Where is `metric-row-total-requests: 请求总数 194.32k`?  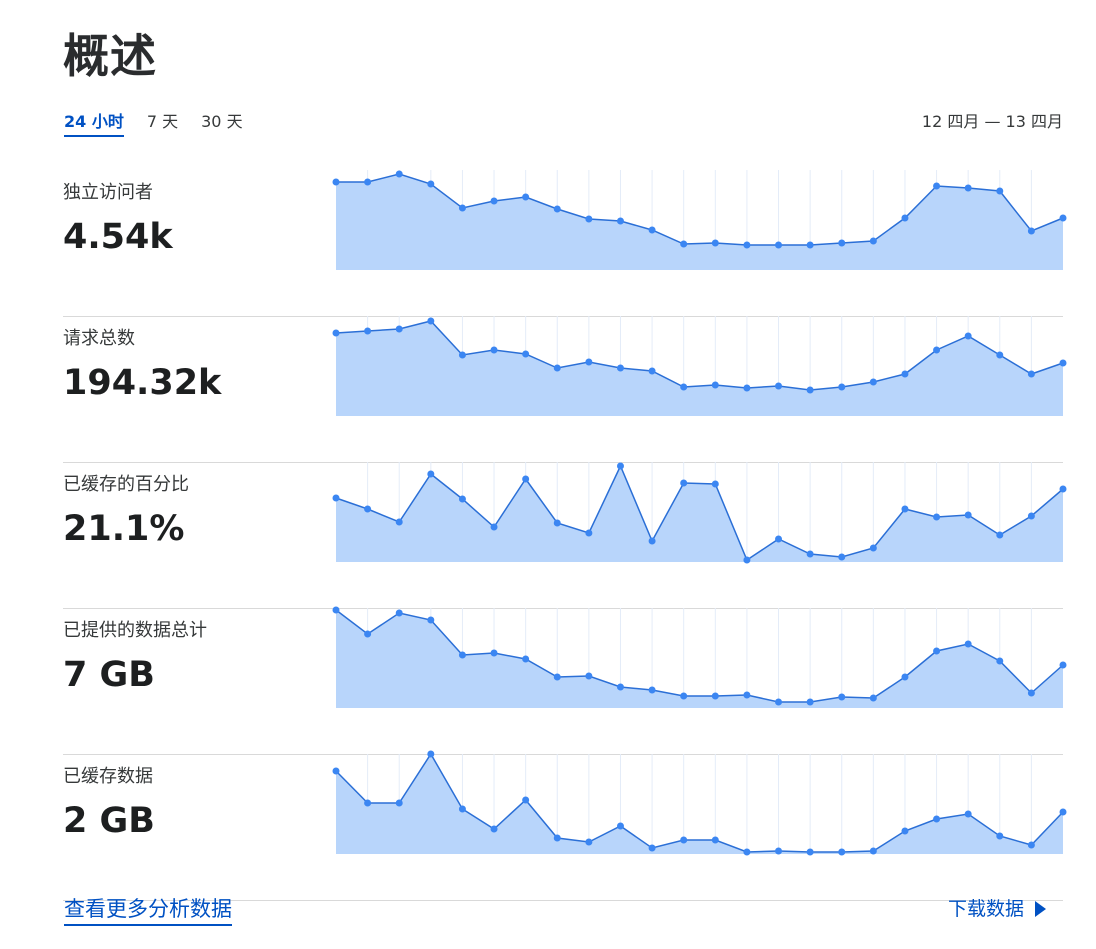
metric-row-total-requests: 请求总数 194.32k is located at coordinates (565, 389).